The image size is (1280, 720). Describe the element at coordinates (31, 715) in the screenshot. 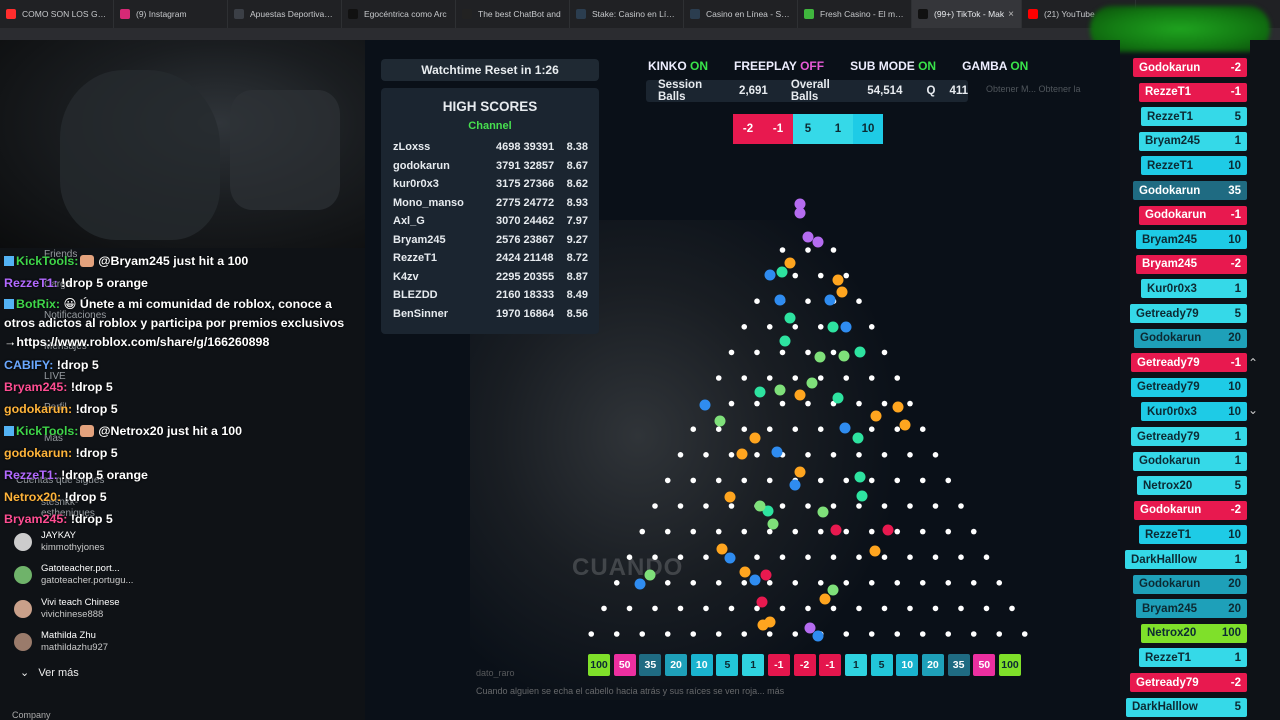

I see `company-link: Company` at that location.